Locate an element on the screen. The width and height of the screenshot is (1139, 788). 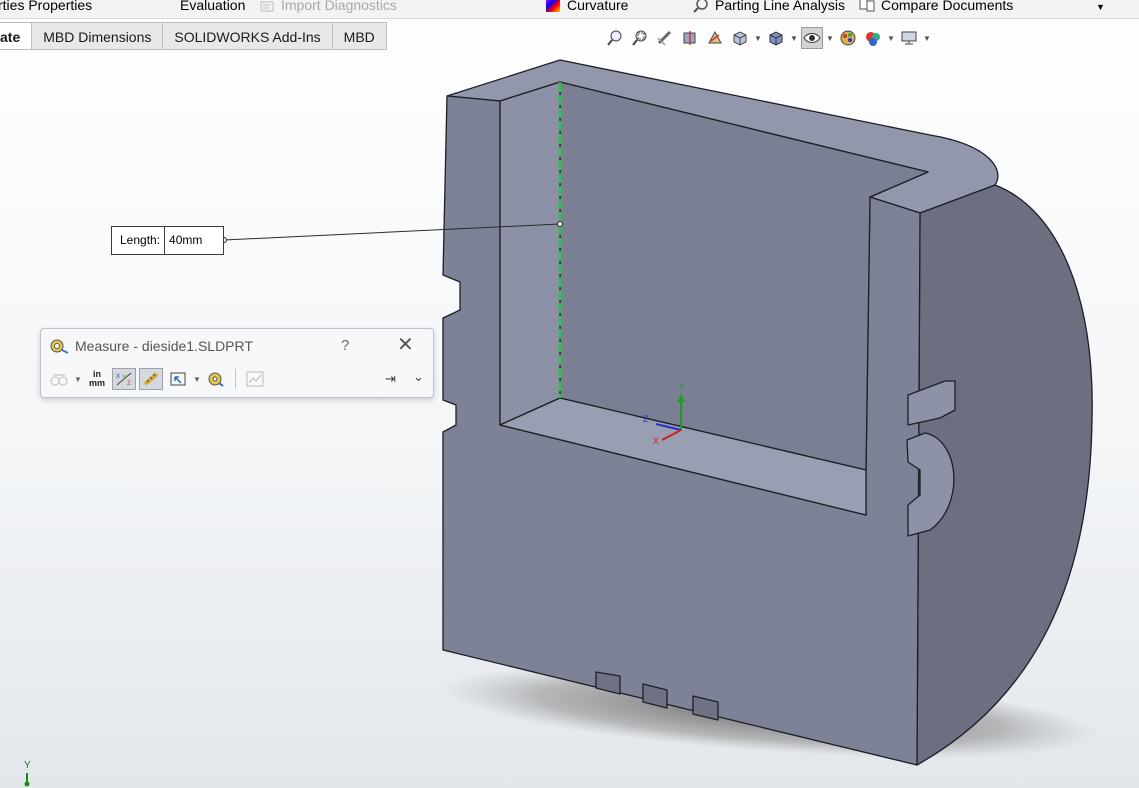
toolbar-separator is located at coordinates (235, 379).